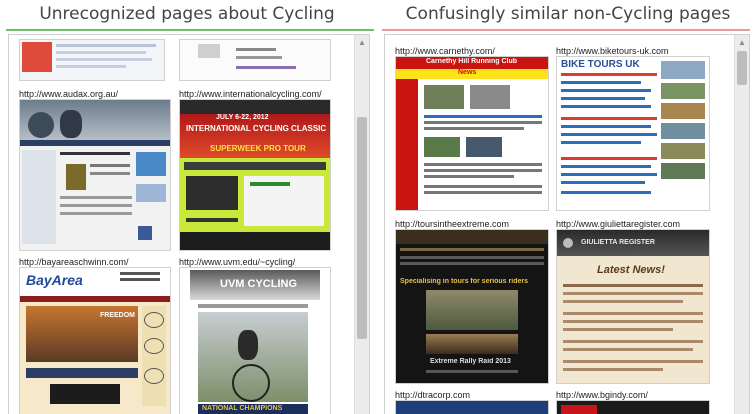 Image resolution: width=756 pixels, height=414 pixels. I want to click on result-url: http://dtracorp.com, so click(432, 395).